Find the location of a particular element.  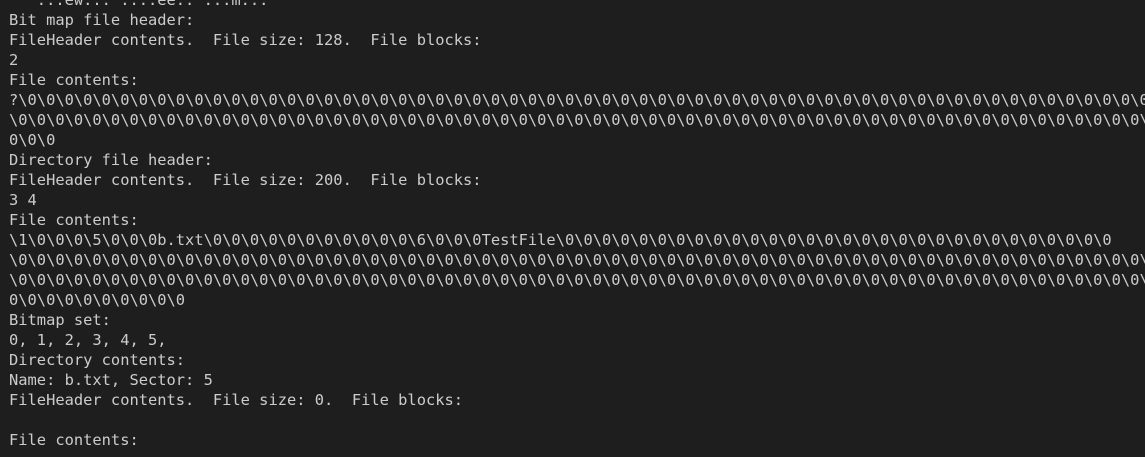

terminal-line: Name: b.txt, Sector: 5 is located at coordinates (111, 380).